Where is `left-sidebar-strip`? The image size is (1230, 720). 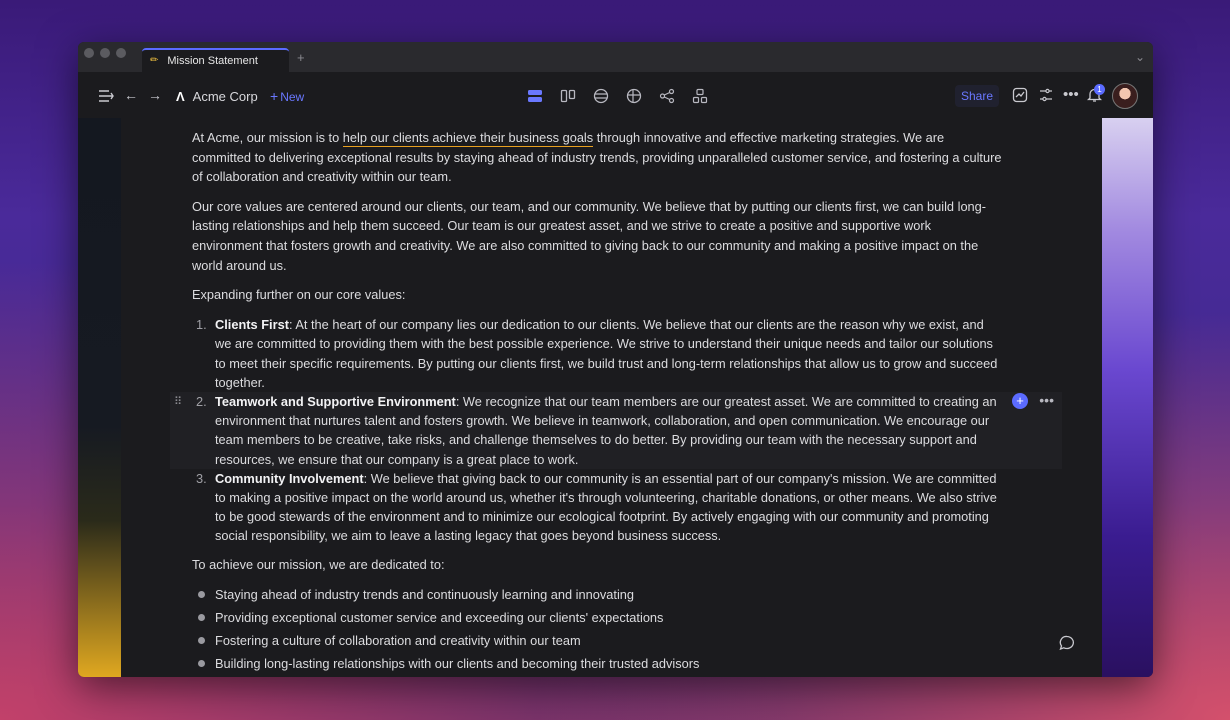 left-sidebar-strip is located at coordinates (99, 397).